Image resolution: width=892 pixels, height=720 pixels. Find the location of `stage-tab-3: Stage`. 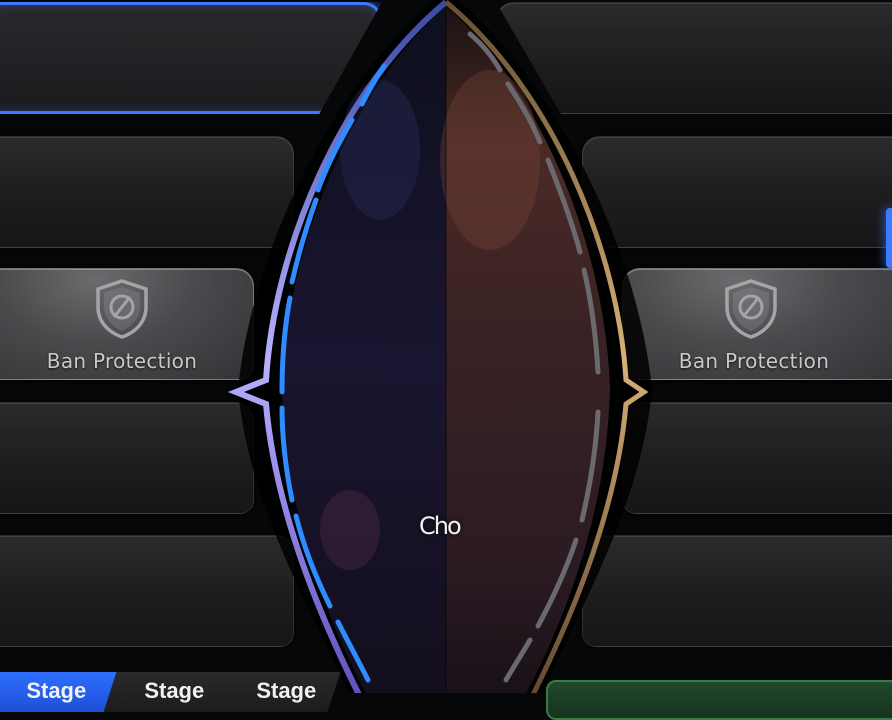

stage-tab-3: Stage is located at coordinates (278, 692).